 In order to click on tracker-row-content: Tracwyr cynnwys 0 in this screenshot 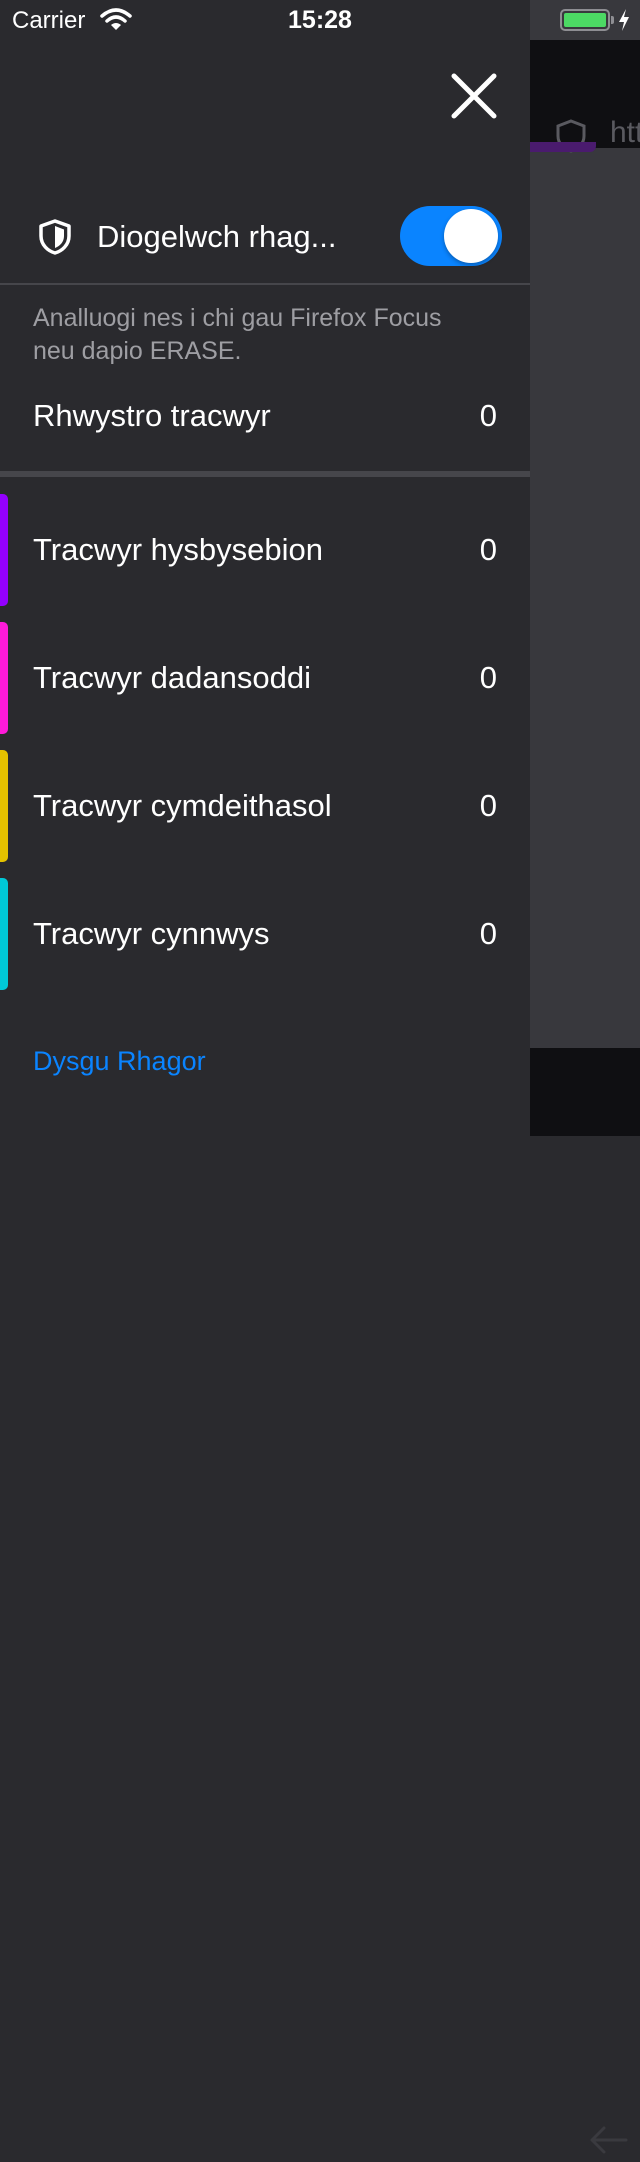, I will do `click(265, 934)`.